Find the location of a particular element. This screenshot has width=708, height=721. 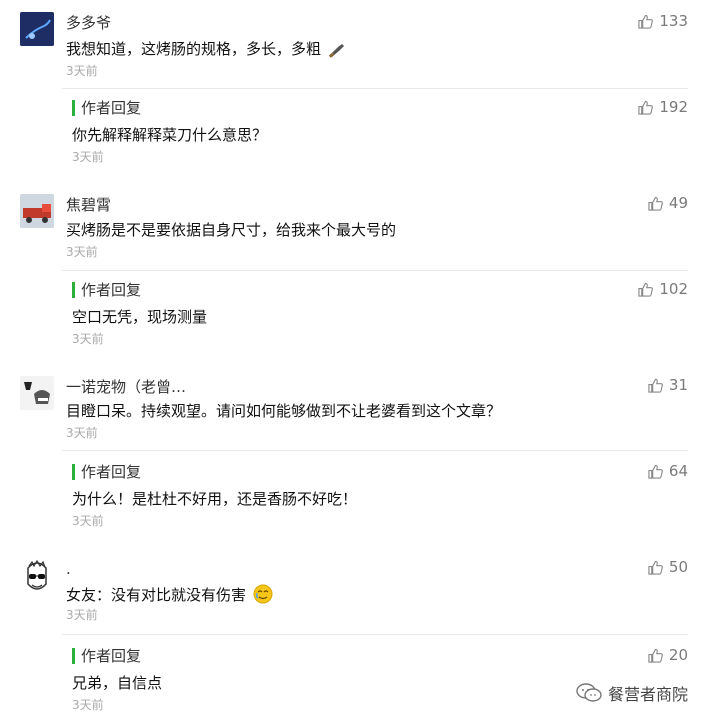

wechat-icon is located at coordinates (589, 692).